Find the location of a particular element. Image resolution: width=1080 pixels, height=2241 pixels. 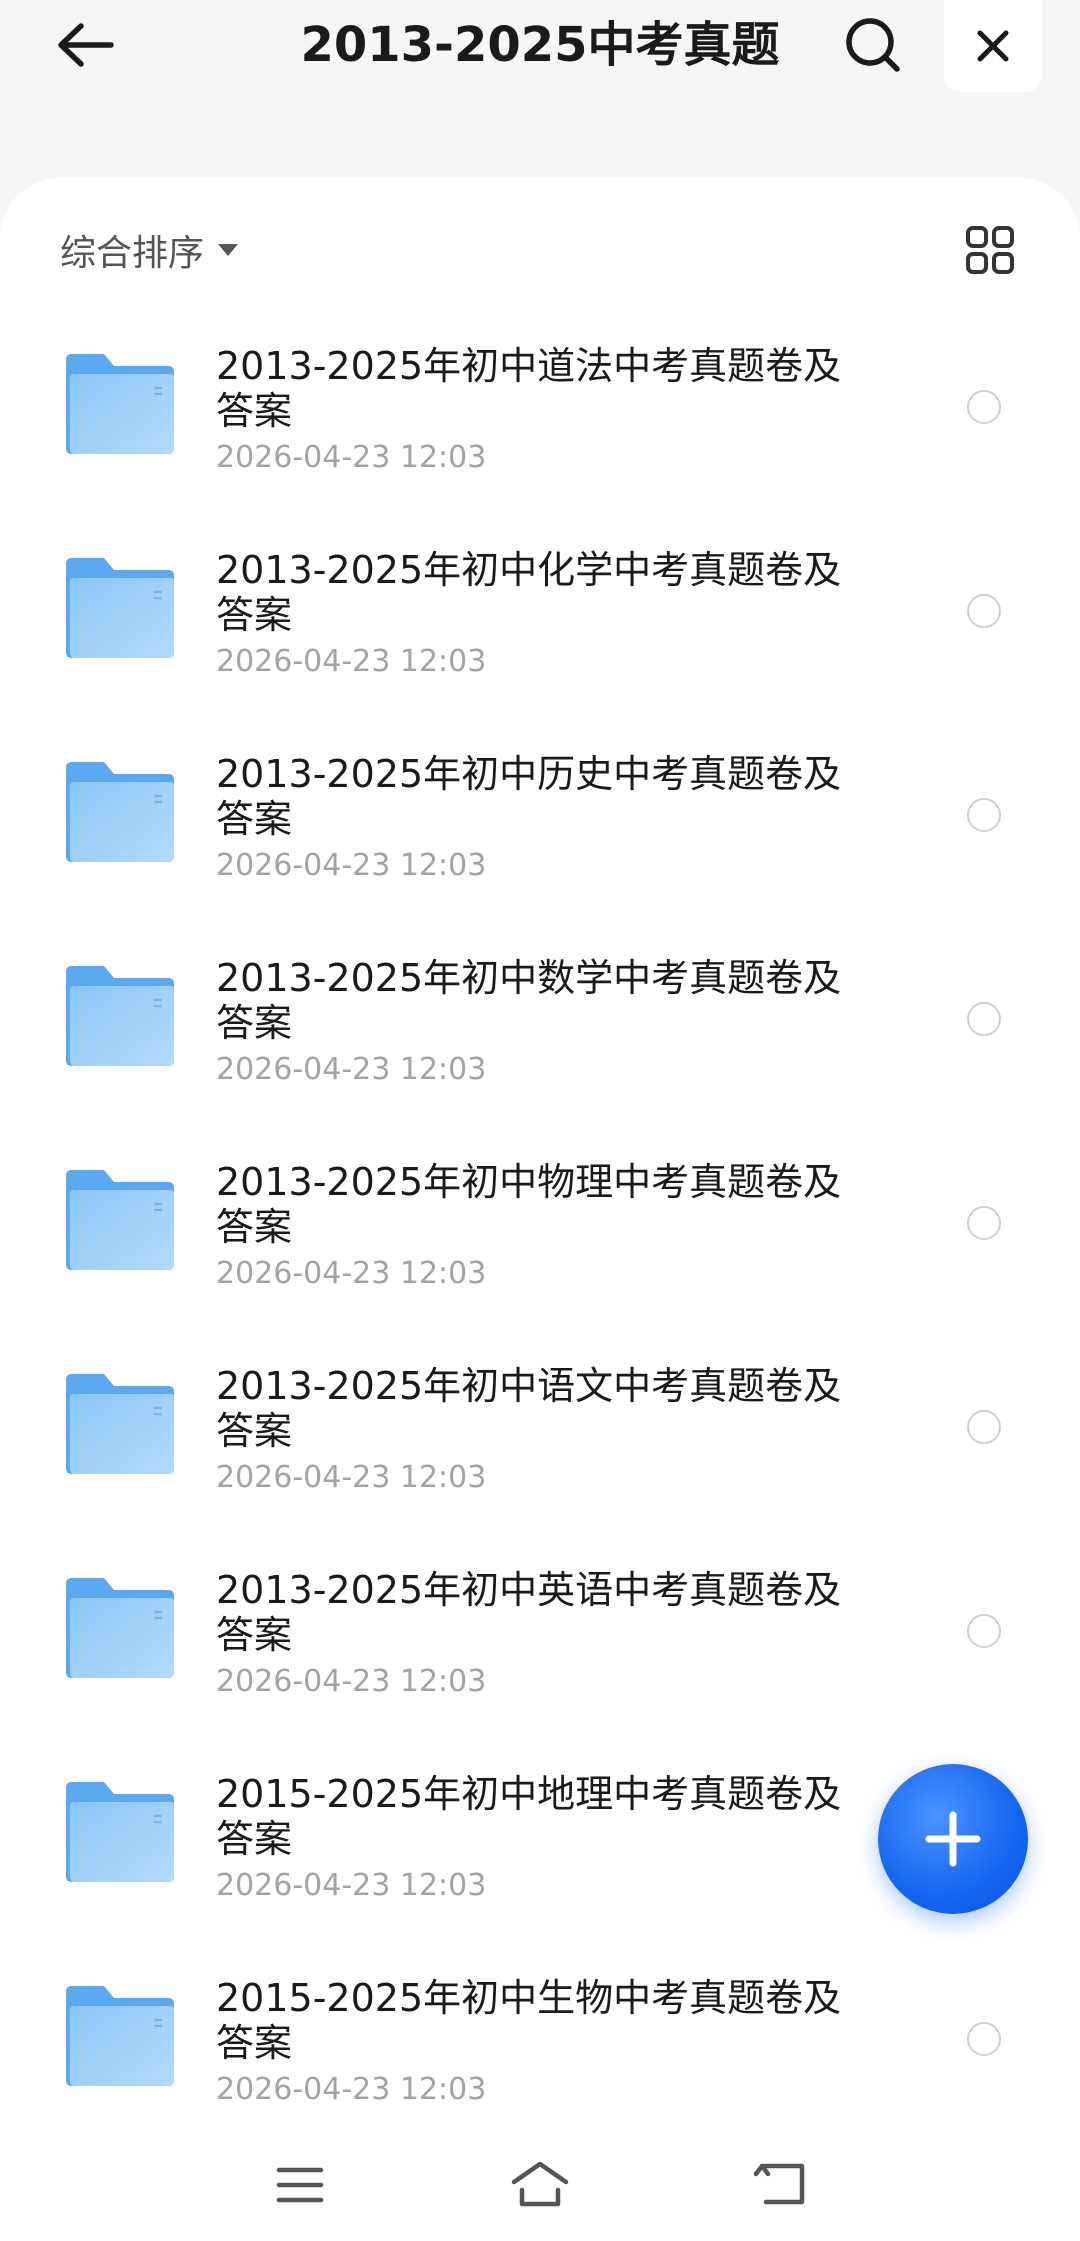

back-button is located at coordinates (85, 45).